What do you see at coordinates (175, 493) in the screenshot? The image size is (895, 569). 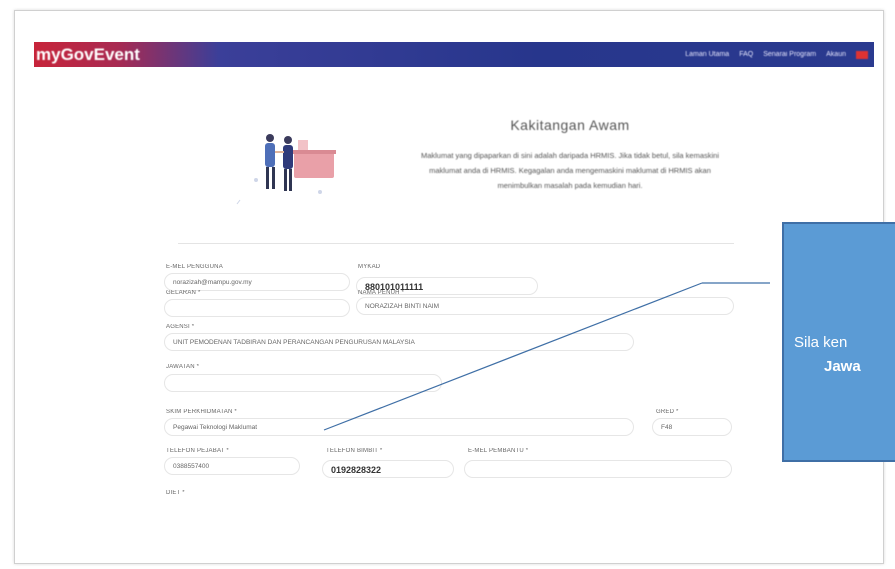 I see `diet-label: DIET *` at bounding box center [175, 493].